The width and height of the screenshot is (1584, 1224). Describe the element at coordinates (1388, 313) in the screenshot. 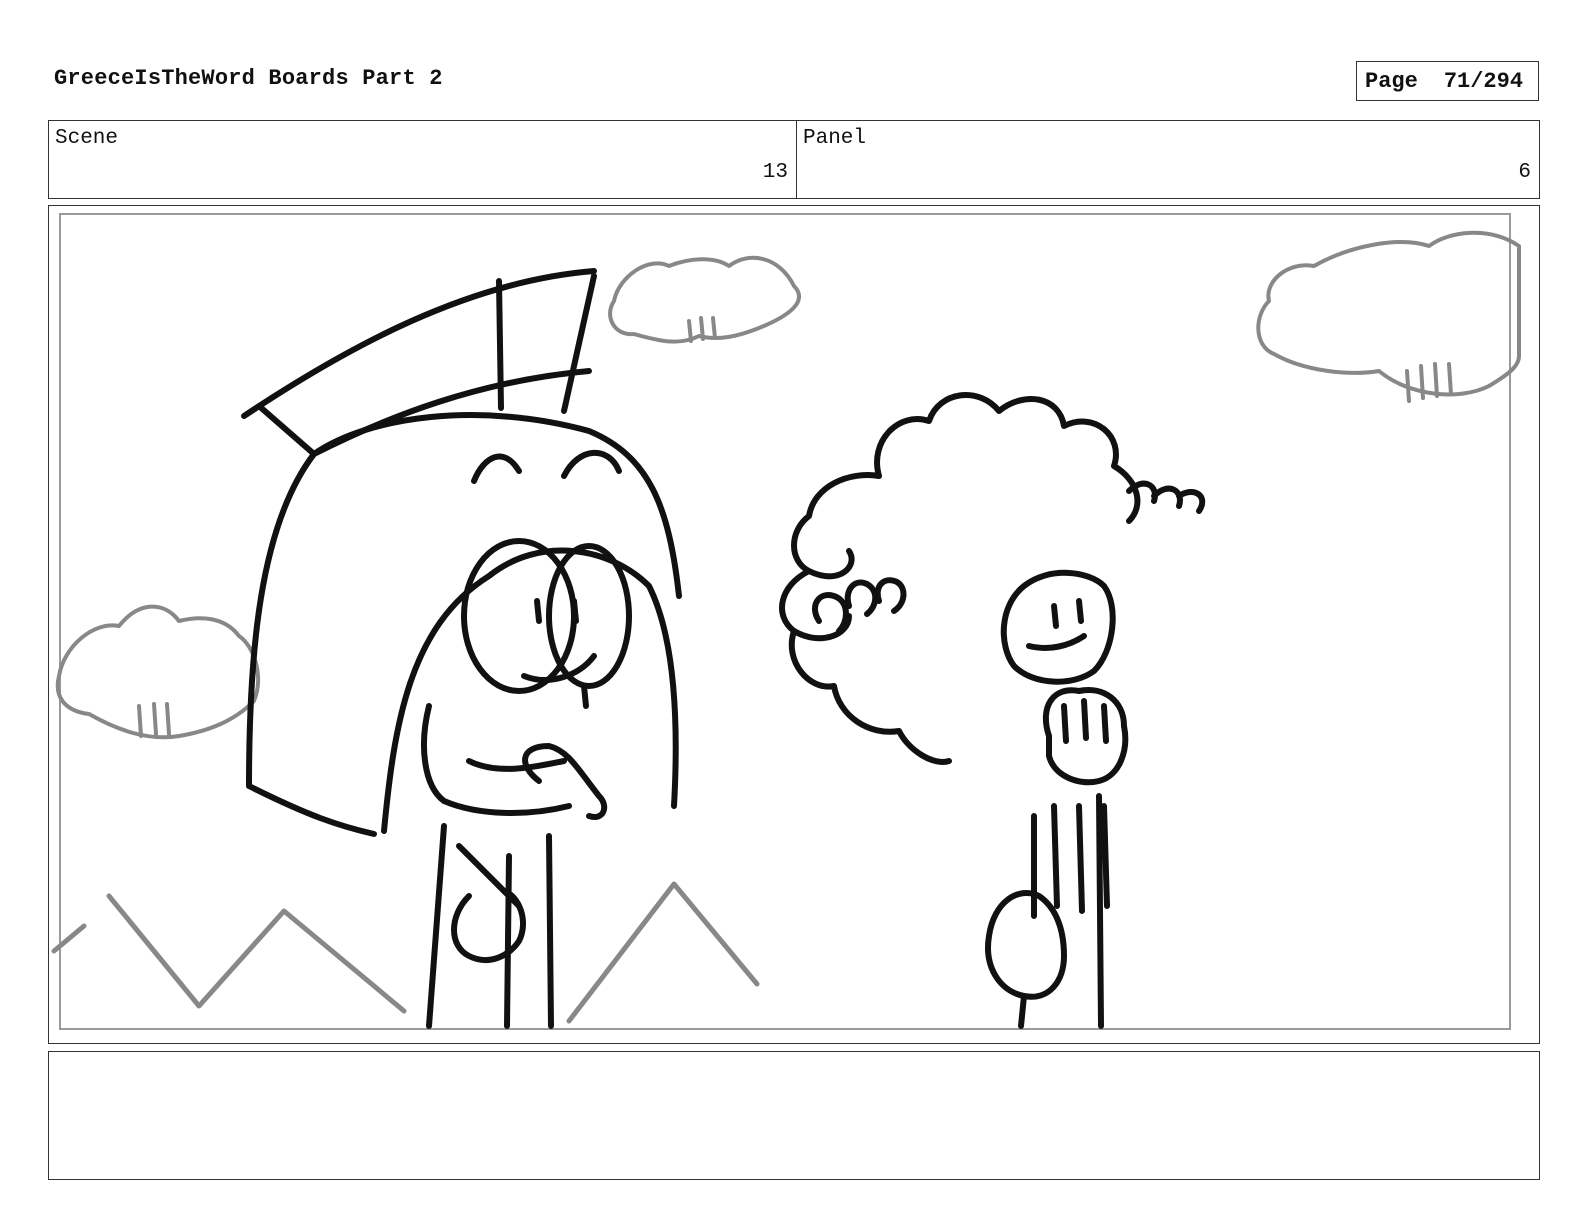

I see `cloud-top-right` at that location.